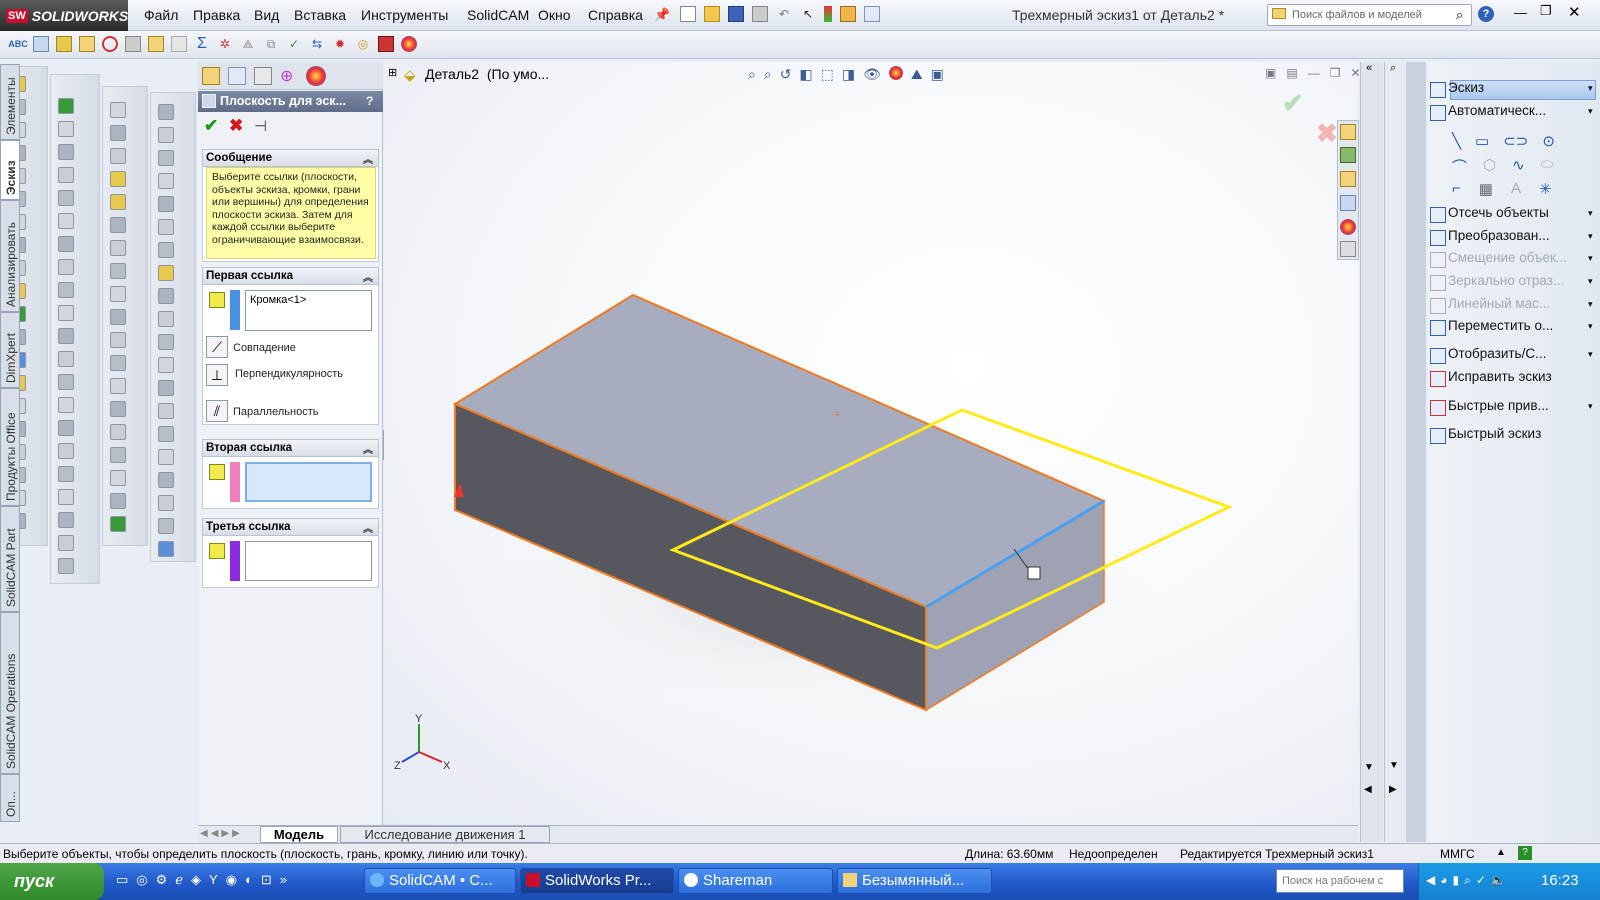  Describe the element at coordinates (308, 561) in the screenshot. I see `third-ref-selection-box` at that location.